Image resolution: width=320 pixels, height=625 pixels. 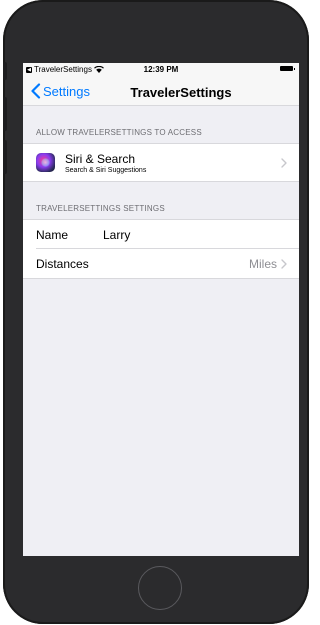 What do you see at coordinates (287, 68) in the screenshot?
I see `battery-icon` at bounding box center [287, 68].